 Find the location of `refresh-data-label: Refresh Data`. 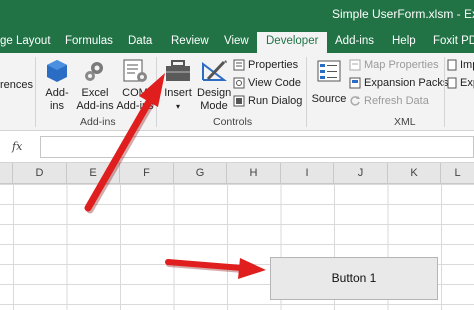

refresh-data-label: Refresh Data is located at coordinates (396, 101).